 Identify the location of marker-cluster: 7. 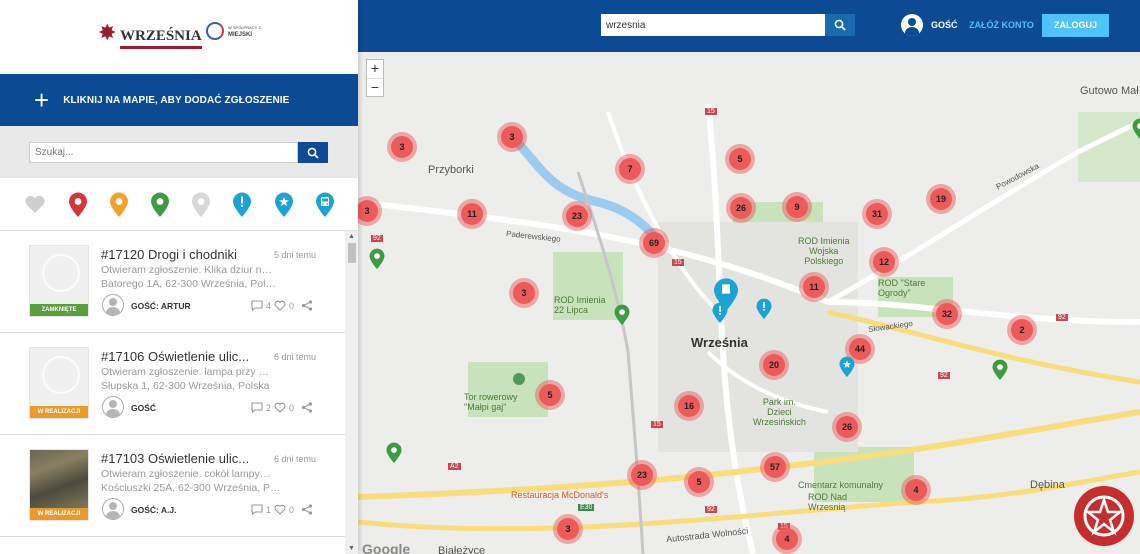
(630, 169).